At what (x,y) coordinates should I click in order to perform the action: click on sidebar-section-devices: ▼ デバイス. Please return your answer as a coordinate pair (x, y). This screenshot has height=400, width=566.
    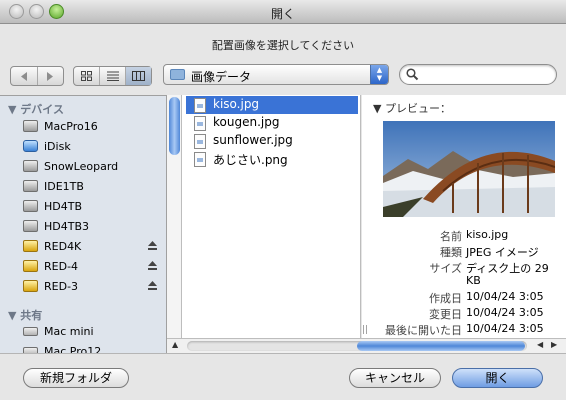
    Looking at the image, I should click on (36, 109).